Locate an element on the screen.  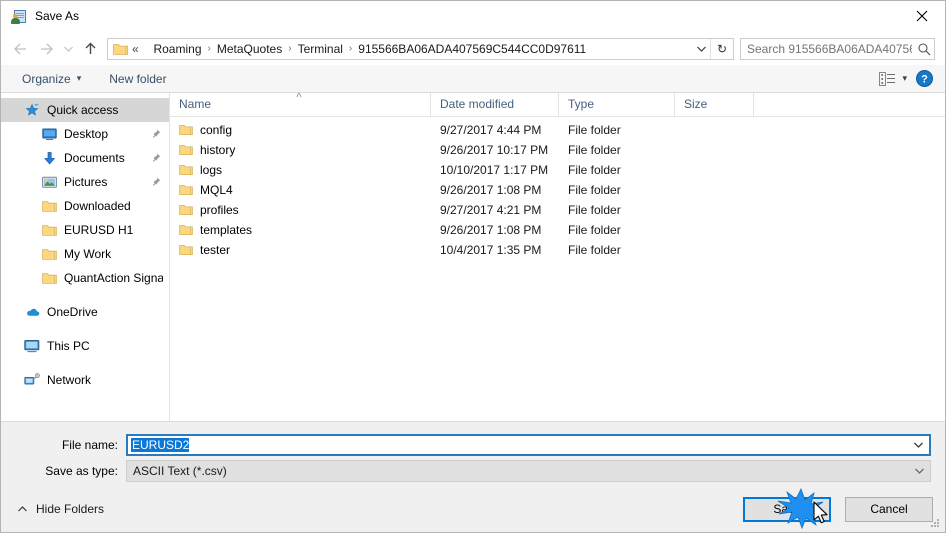
column-header-date-modified: Date modified is located at coordinates (495, 104).